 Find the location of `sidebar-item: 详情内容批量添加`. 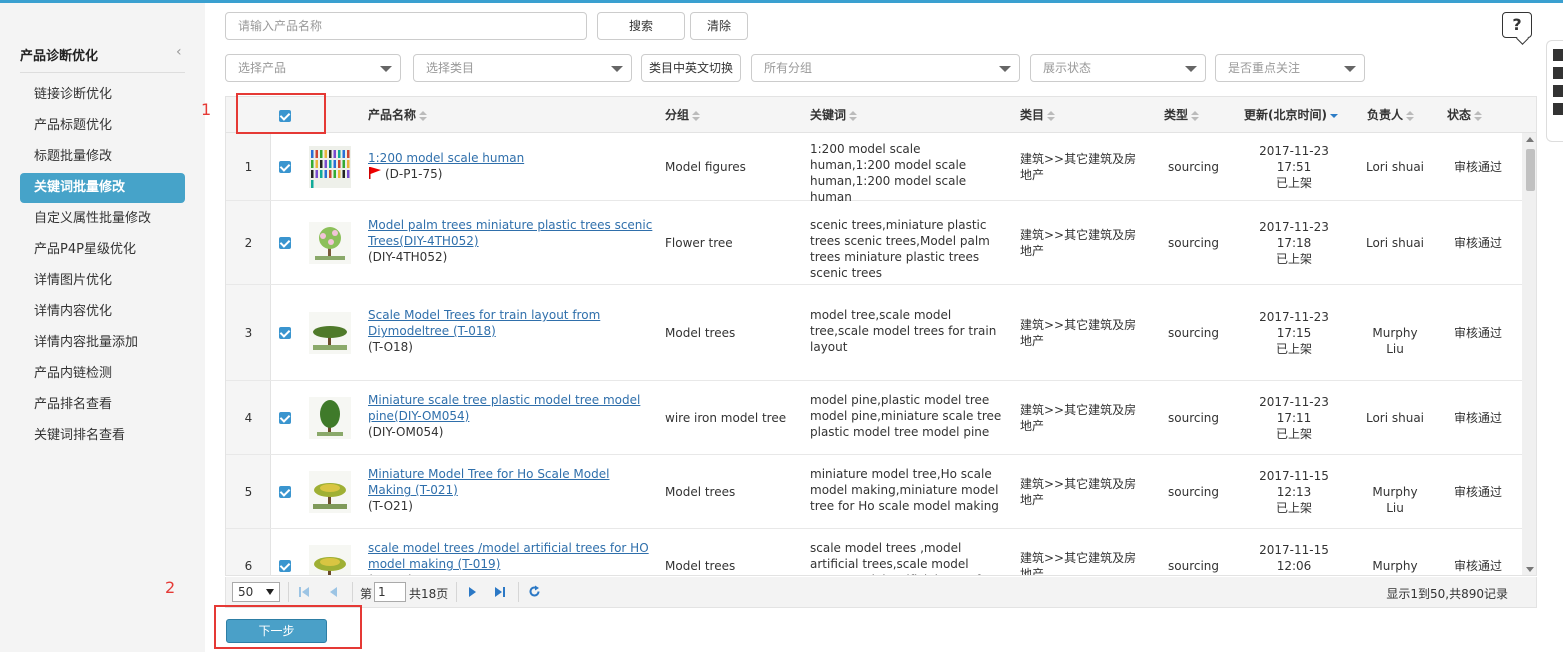

sidebar-item: 详情内容批量添加 is located at coordinates (102, 343).